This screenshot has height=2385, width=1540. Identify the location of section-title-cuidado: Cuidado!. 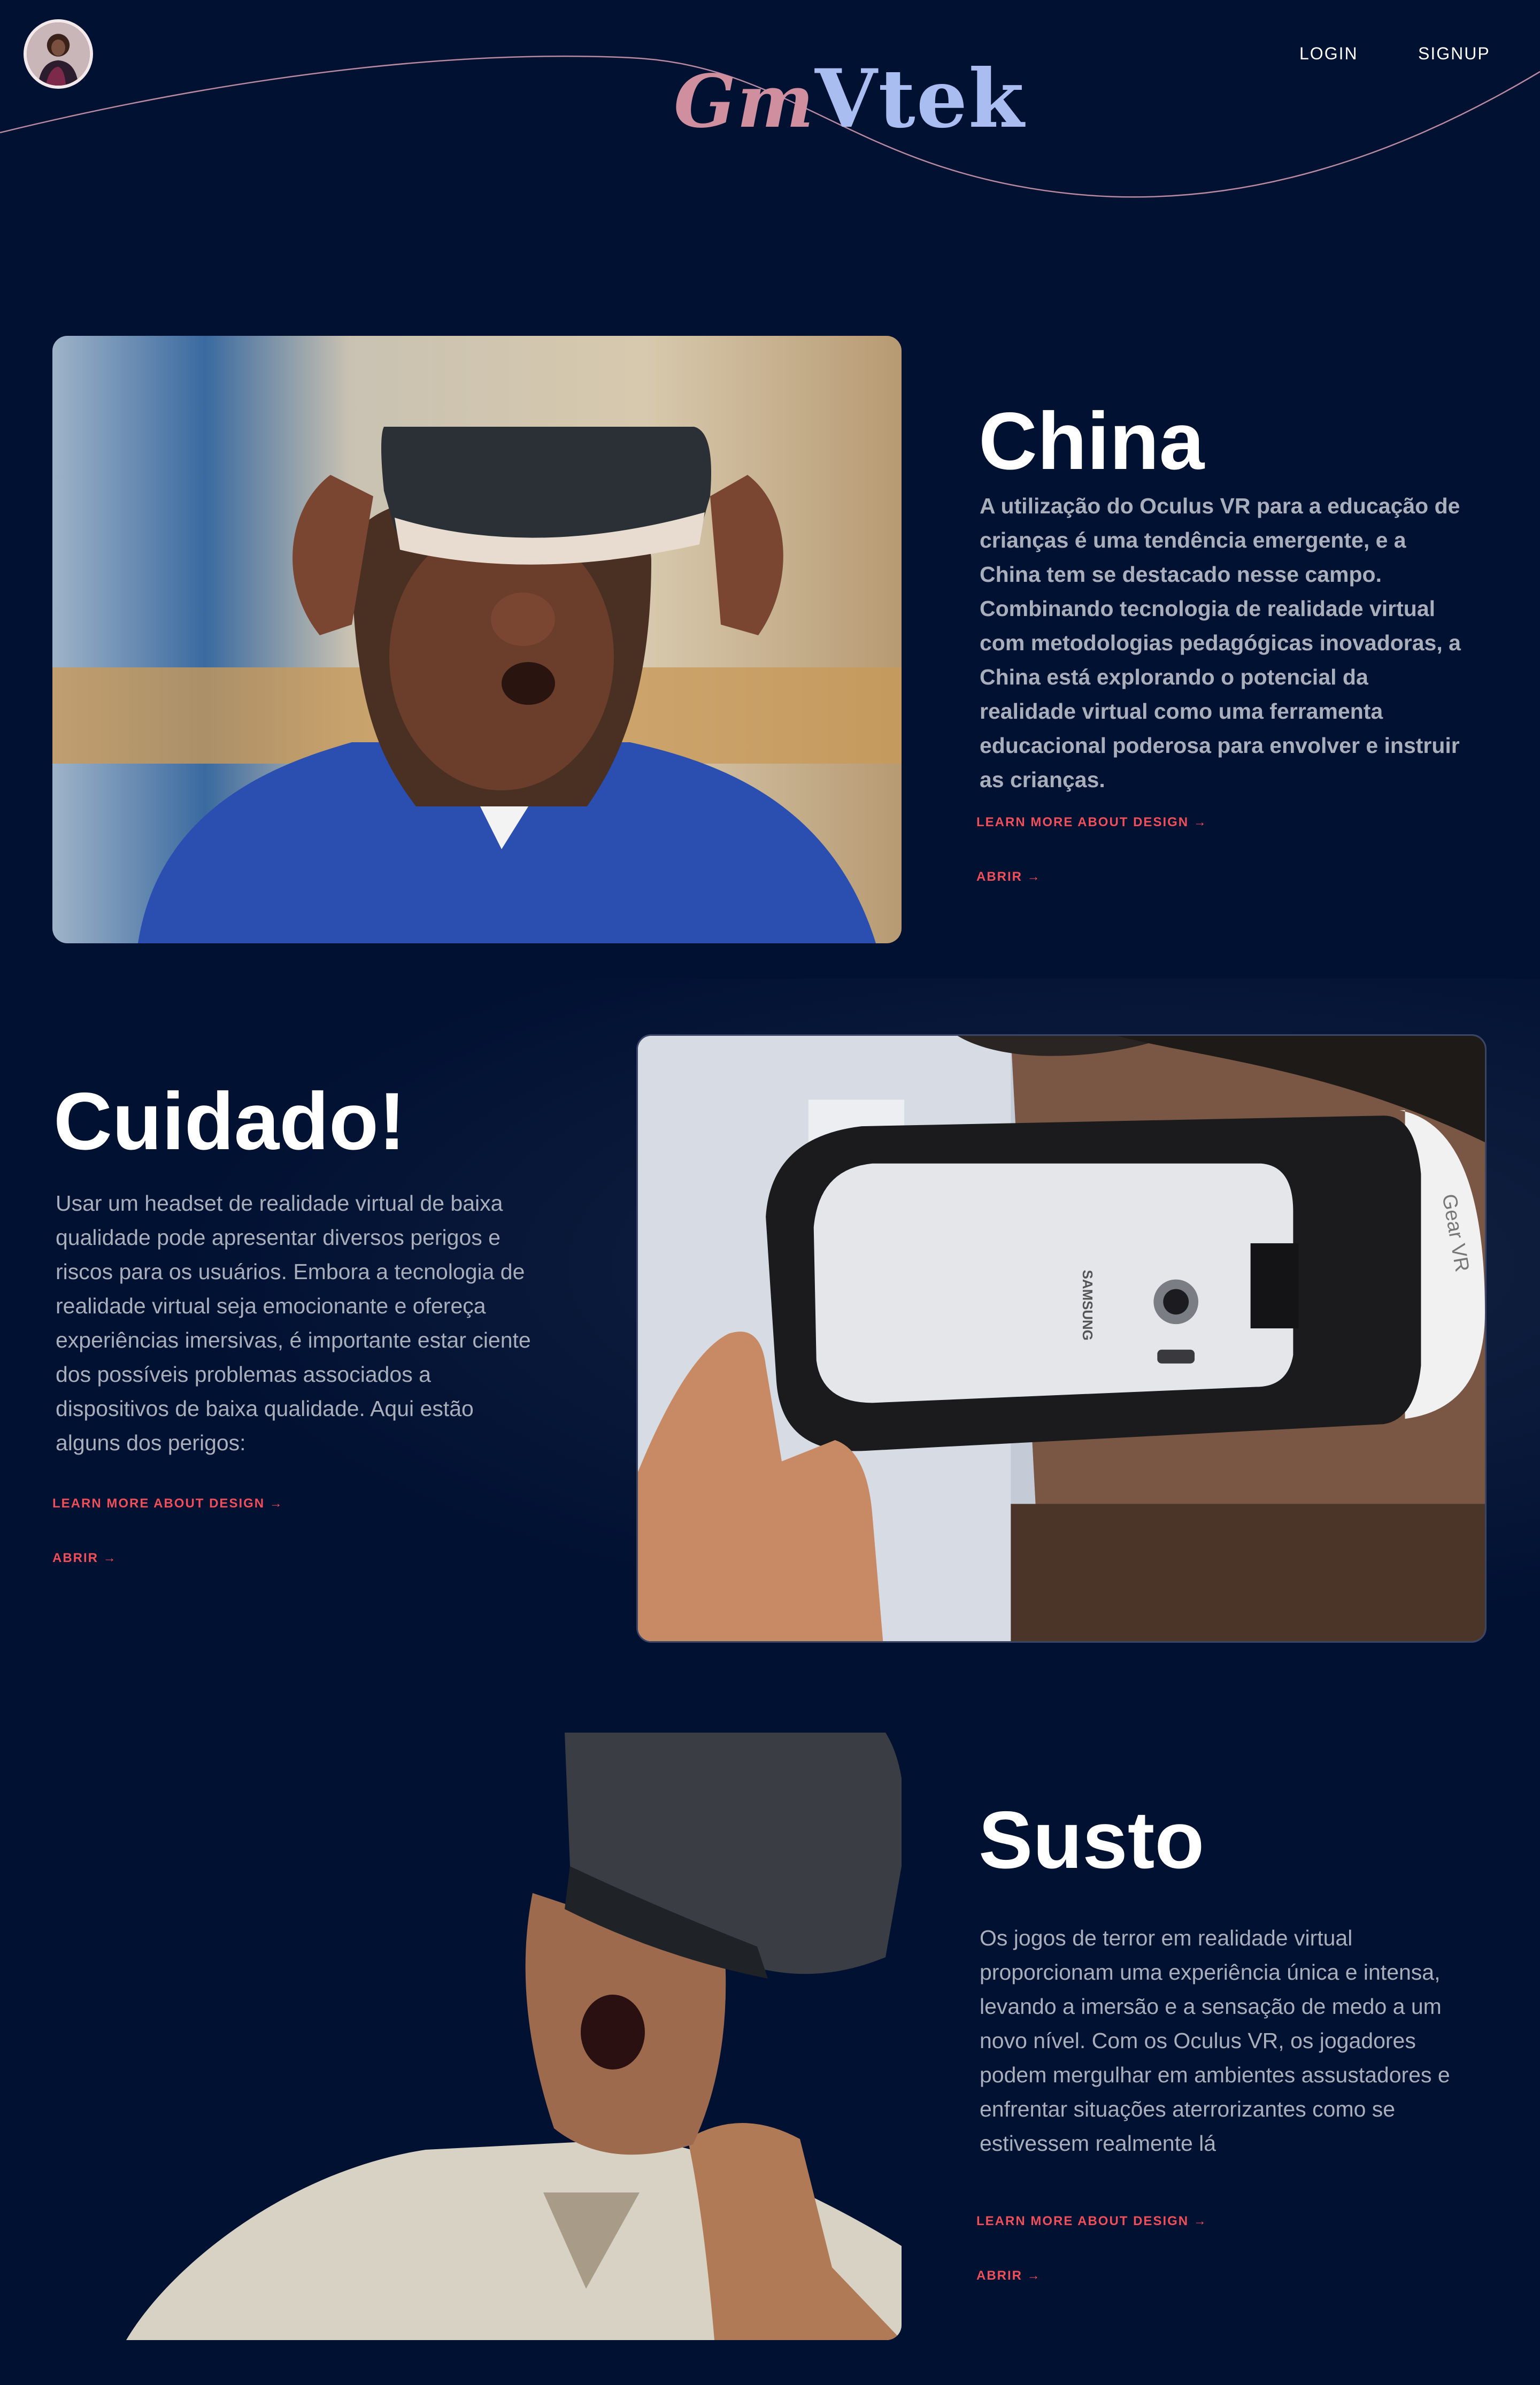
(229, 1122).